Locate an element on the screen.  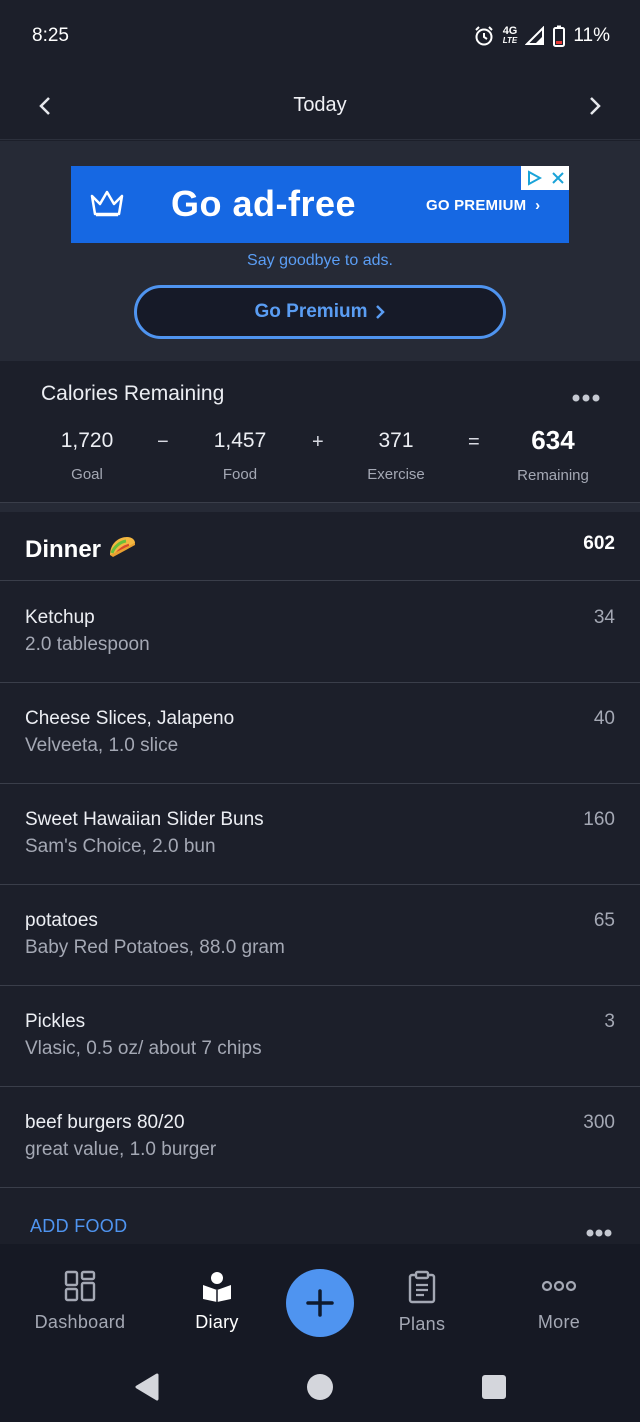
bottom-tab-bar: Dashboard Diary Plans More is located at coordinates (320, 1299).